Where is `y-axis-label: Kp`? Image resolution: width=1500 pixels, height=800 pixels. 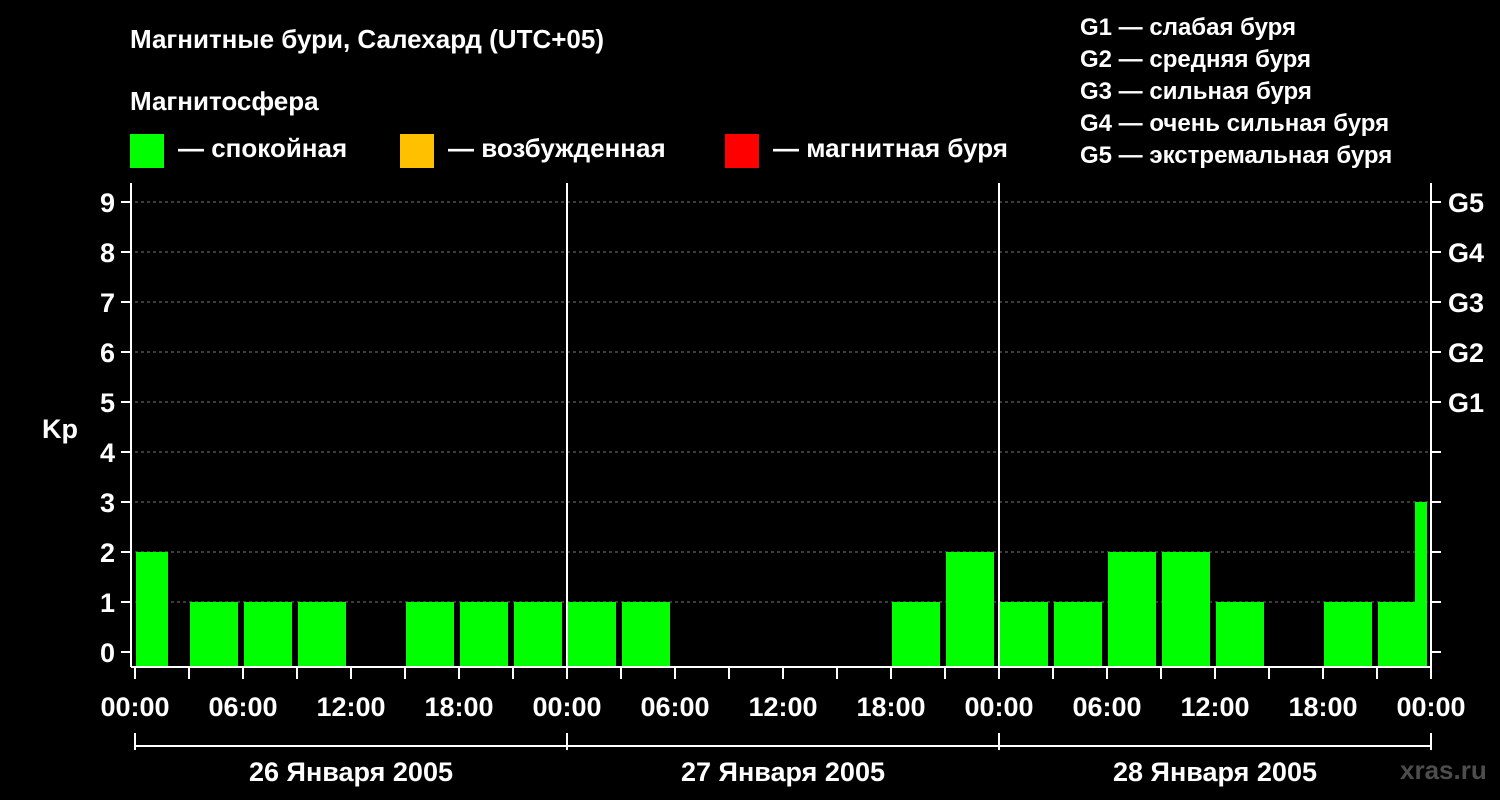
y-axis-label: Kp is located at coordinates (60, 429).